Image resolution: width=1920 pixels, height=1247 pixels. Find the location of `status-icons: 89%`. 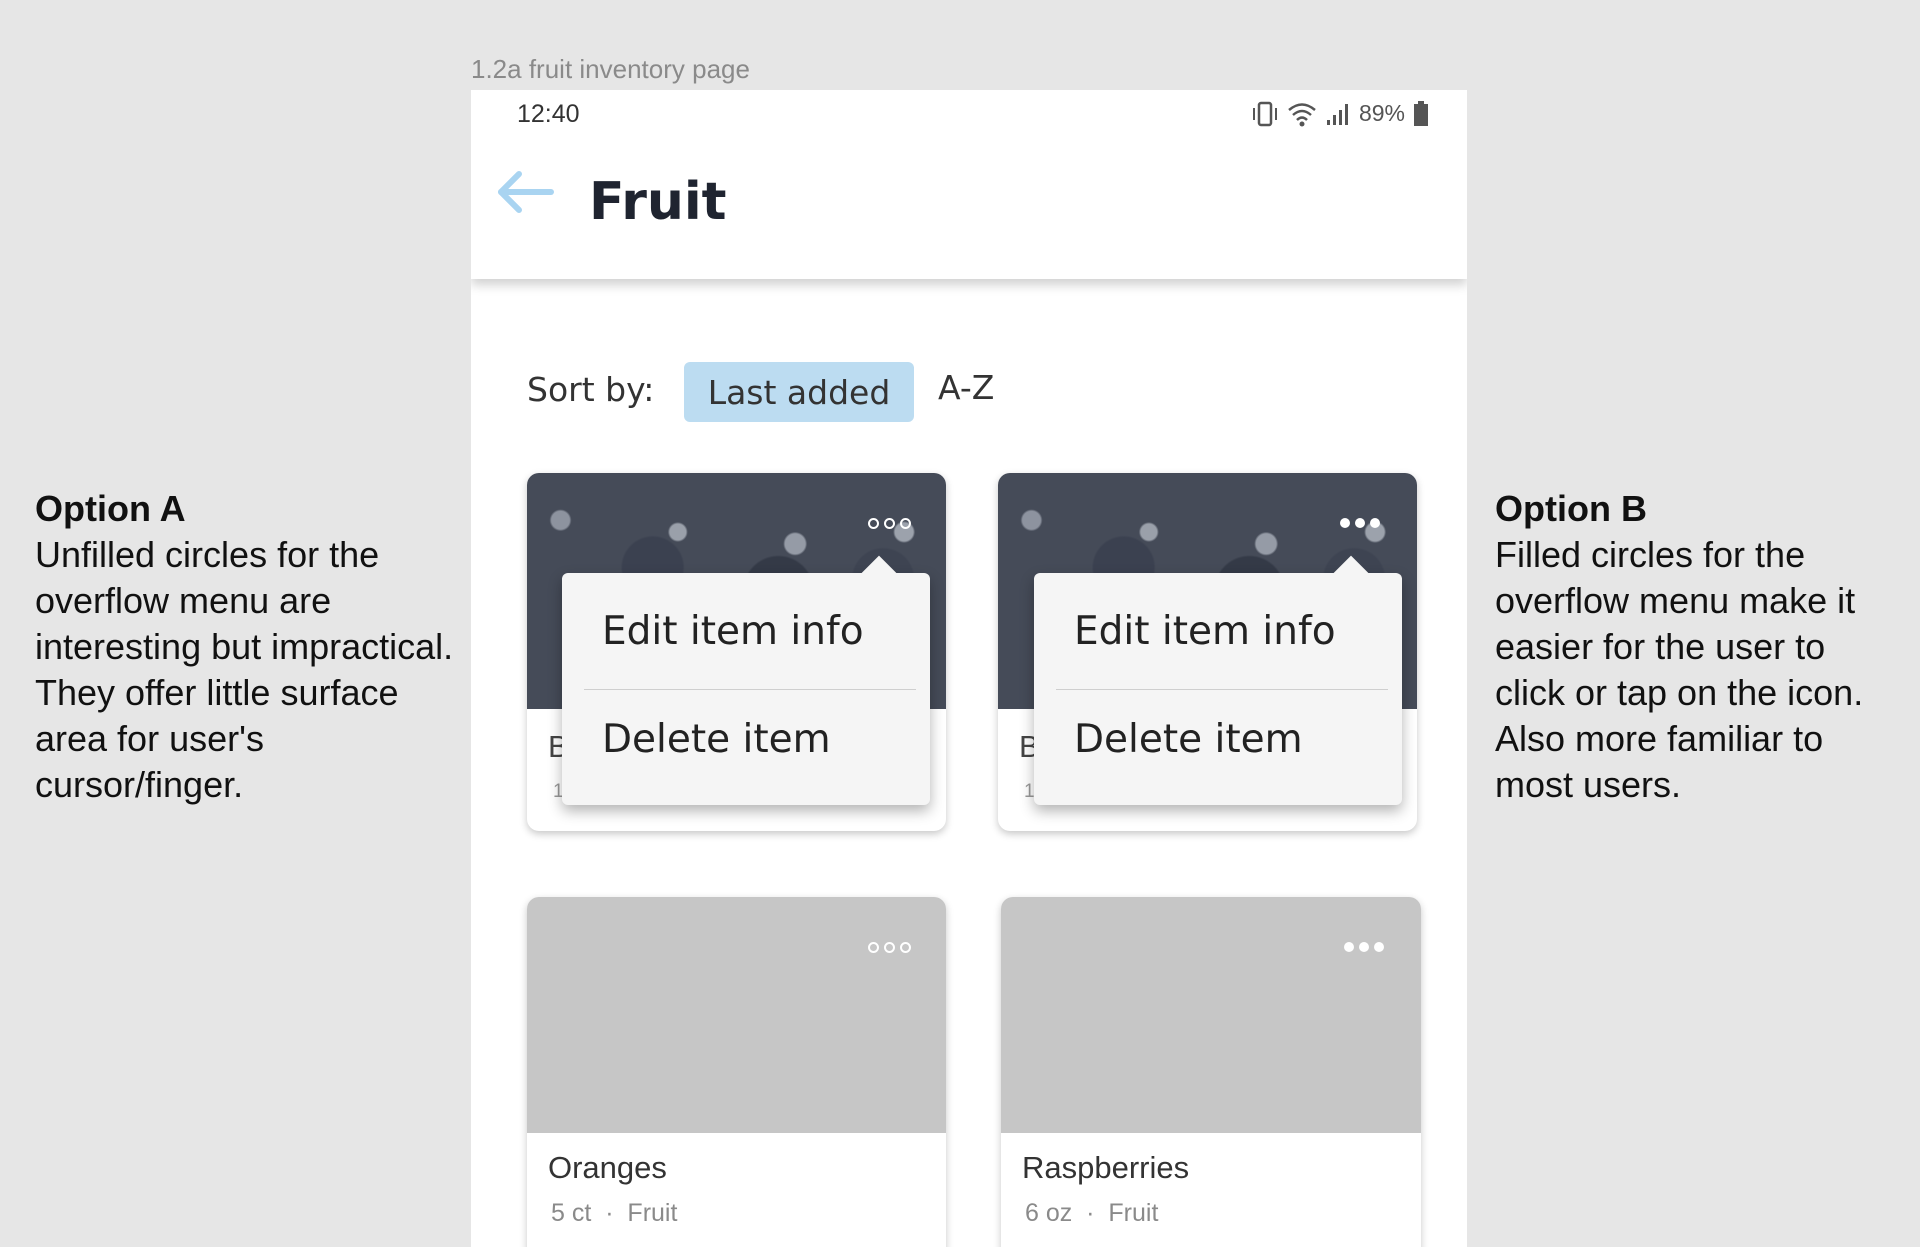

status-icons: 89% is located at coordinates (1340, 113).